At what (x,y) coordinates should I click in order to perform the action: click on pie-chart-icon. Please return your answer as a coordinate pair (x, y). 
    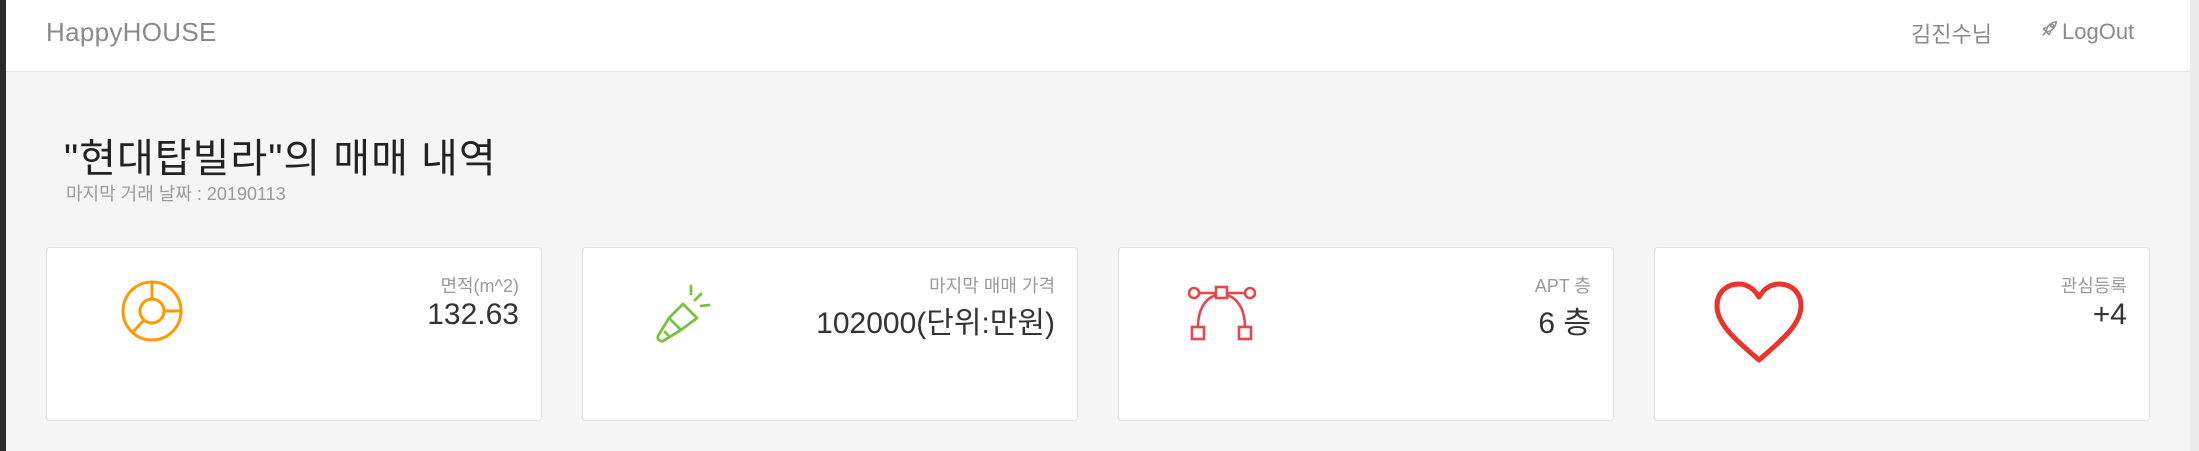
    Looking at the image, I should click on (152, 311).